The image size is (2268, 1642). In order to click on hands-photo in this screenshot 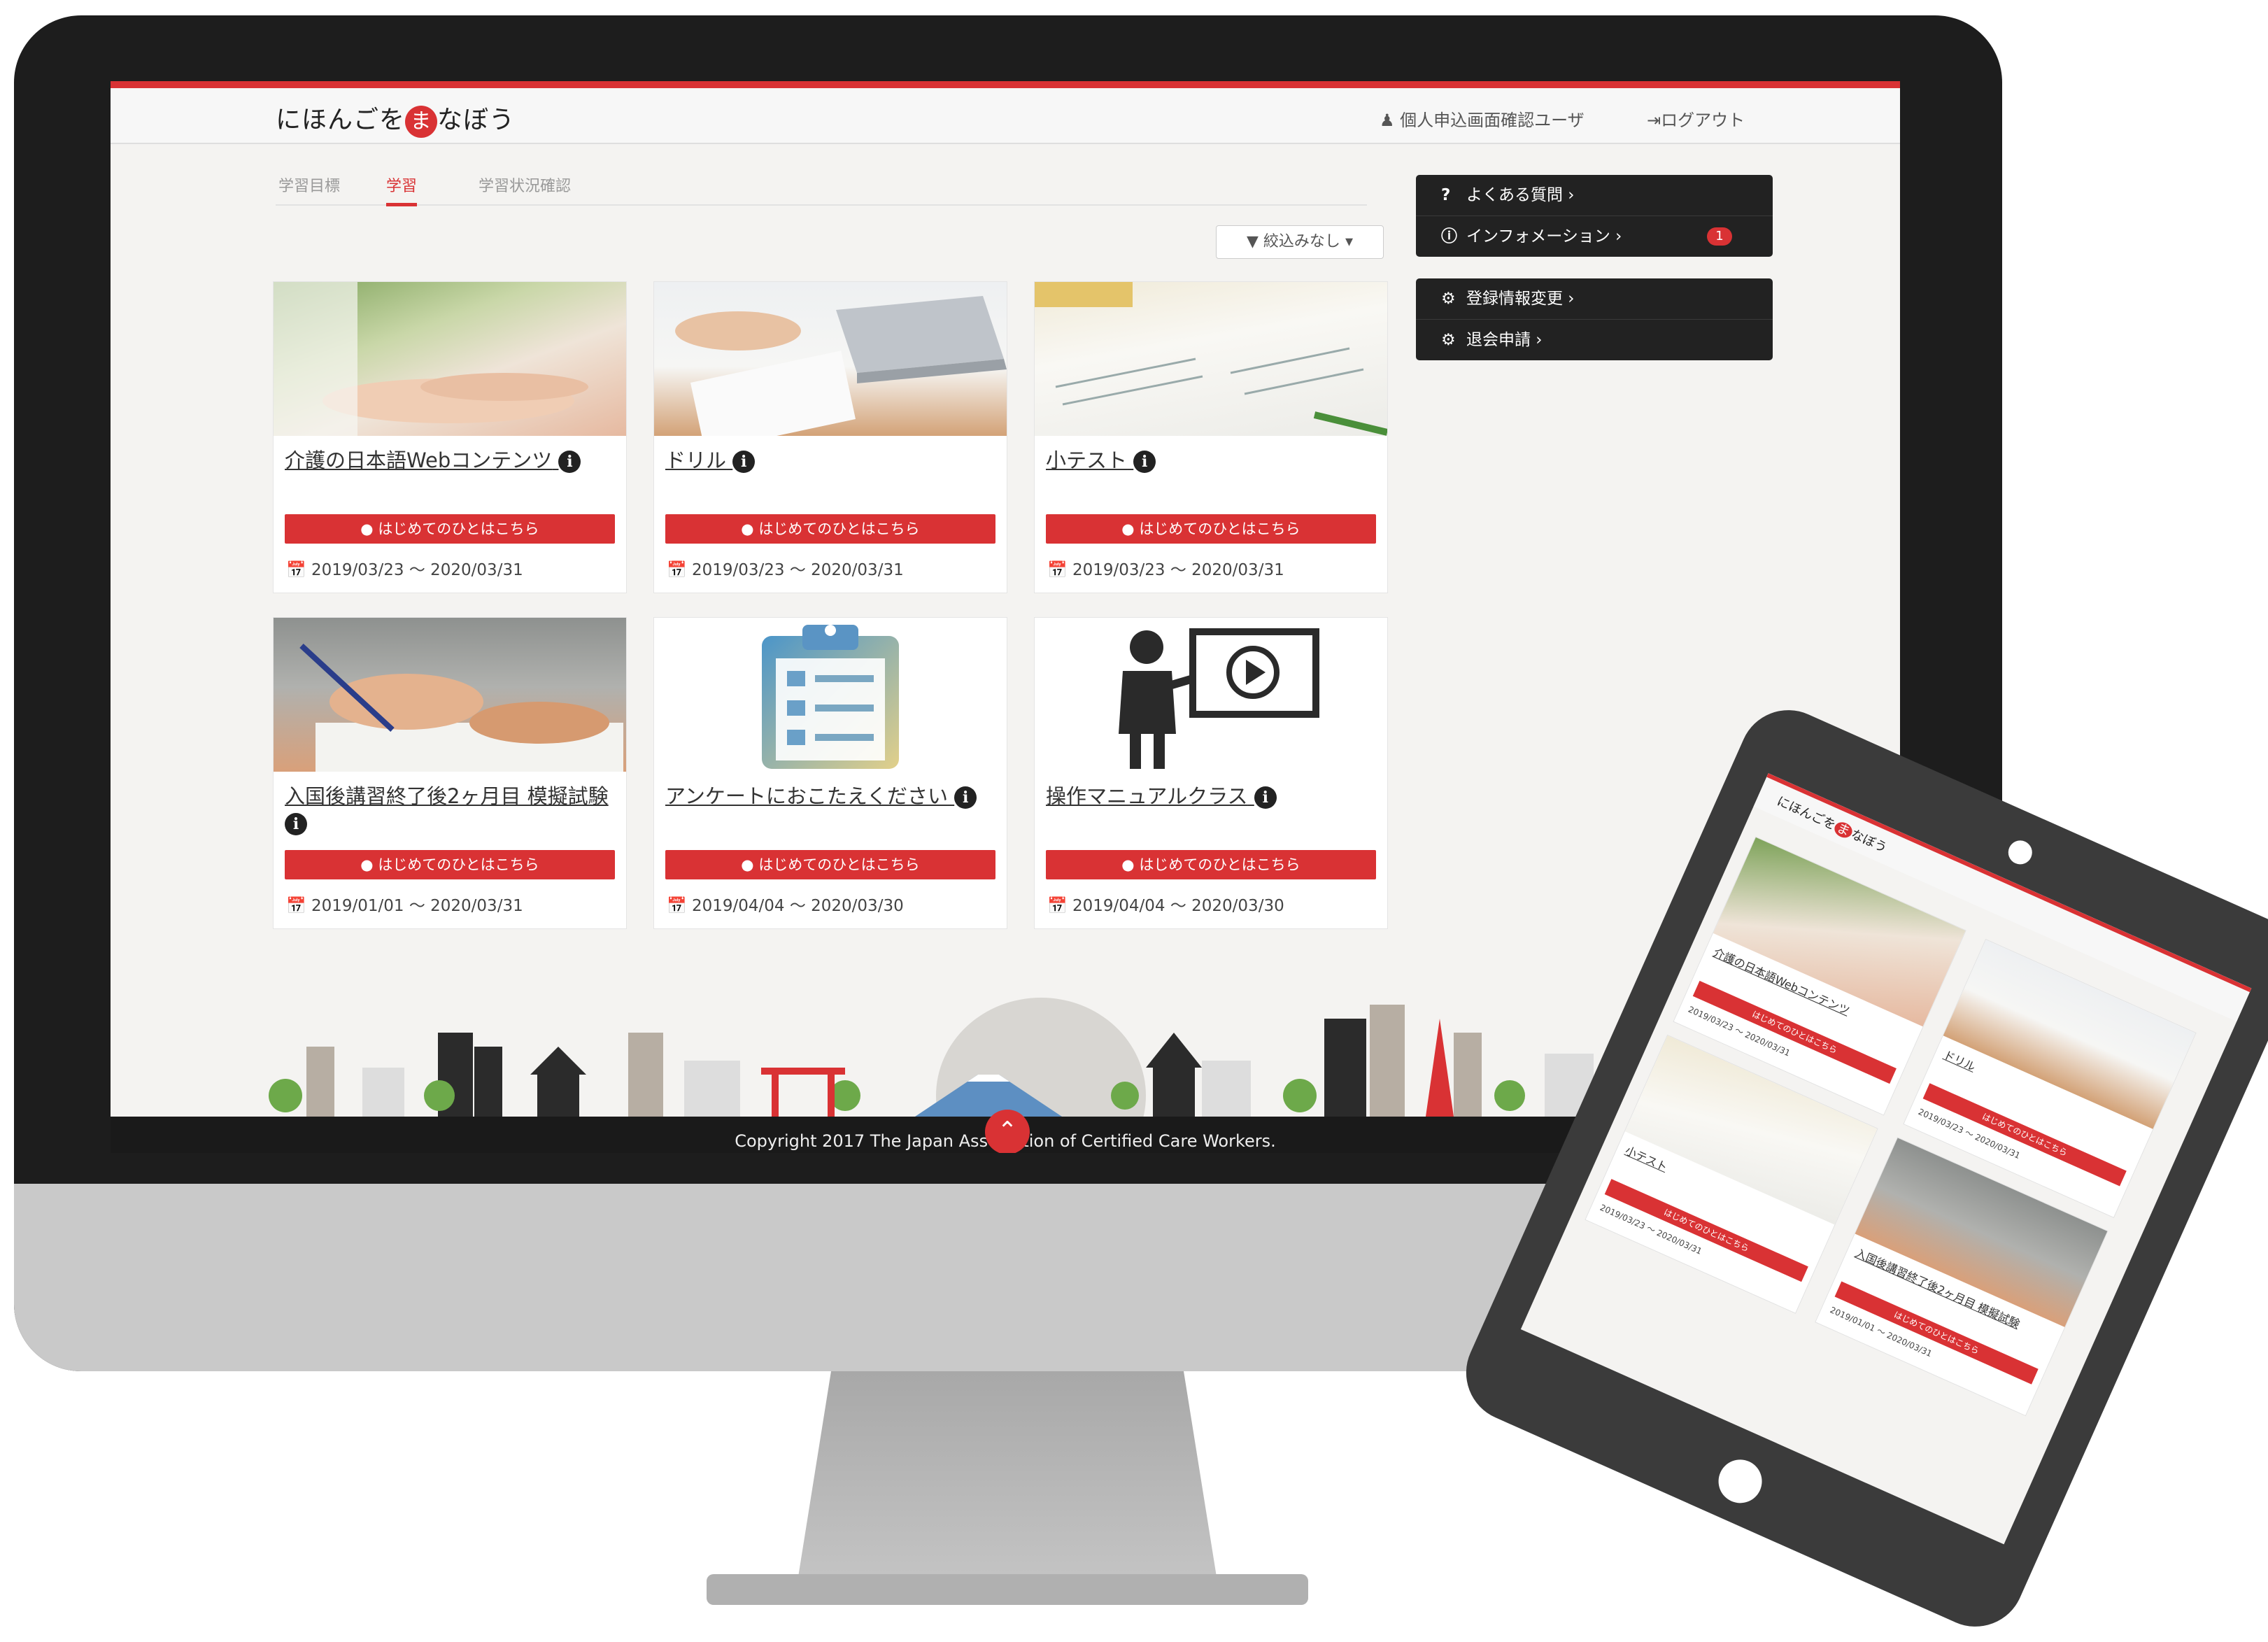, I will do `click(450, 359)`.